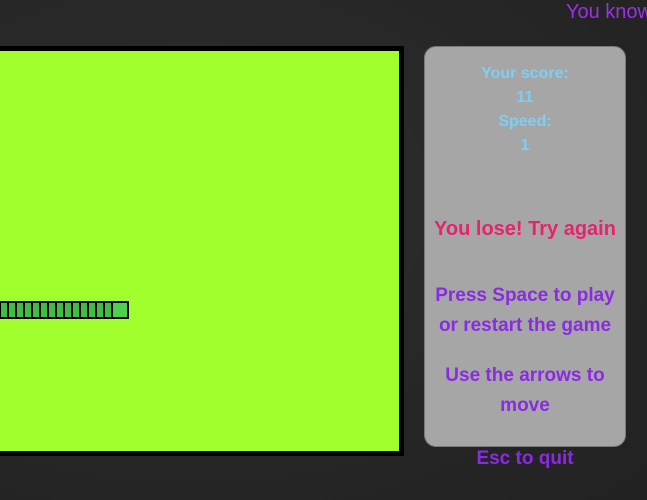  What do you see at coordinates (525, 310) in the screenshot?
I see `play-instructions: Press Space to play or restart the game` at bounding box center [525, 310].